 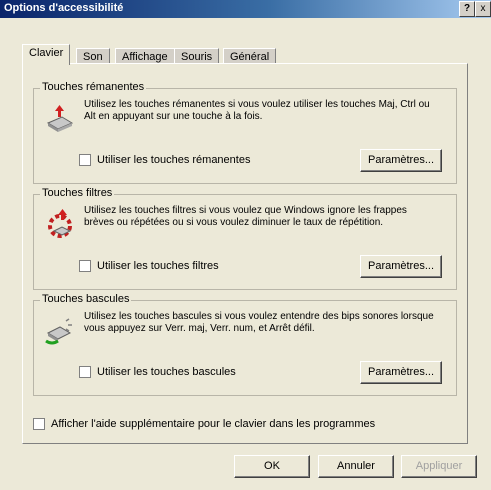 What do you see at coordinates (439, 466) in the screenshot?
I see `apply-button: Appliquer` at bounding box center [439, 466].